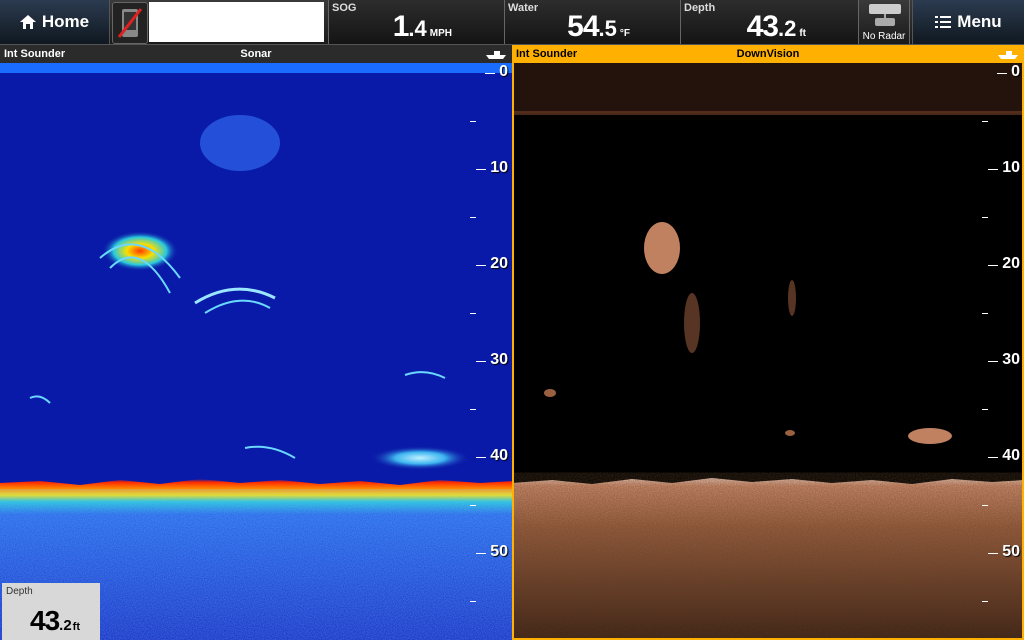  Describe the element at coordinates (885, 15) in the screenshot. I see `radar-icon` at that location.